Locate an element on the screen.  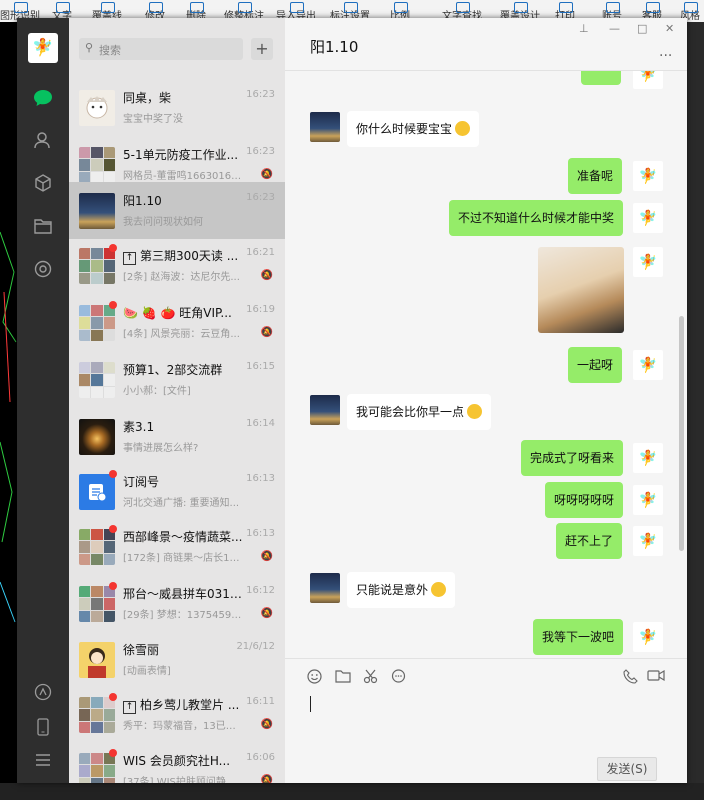
conversation-name: 徐雪丽 is located at coordinates (141, 650).